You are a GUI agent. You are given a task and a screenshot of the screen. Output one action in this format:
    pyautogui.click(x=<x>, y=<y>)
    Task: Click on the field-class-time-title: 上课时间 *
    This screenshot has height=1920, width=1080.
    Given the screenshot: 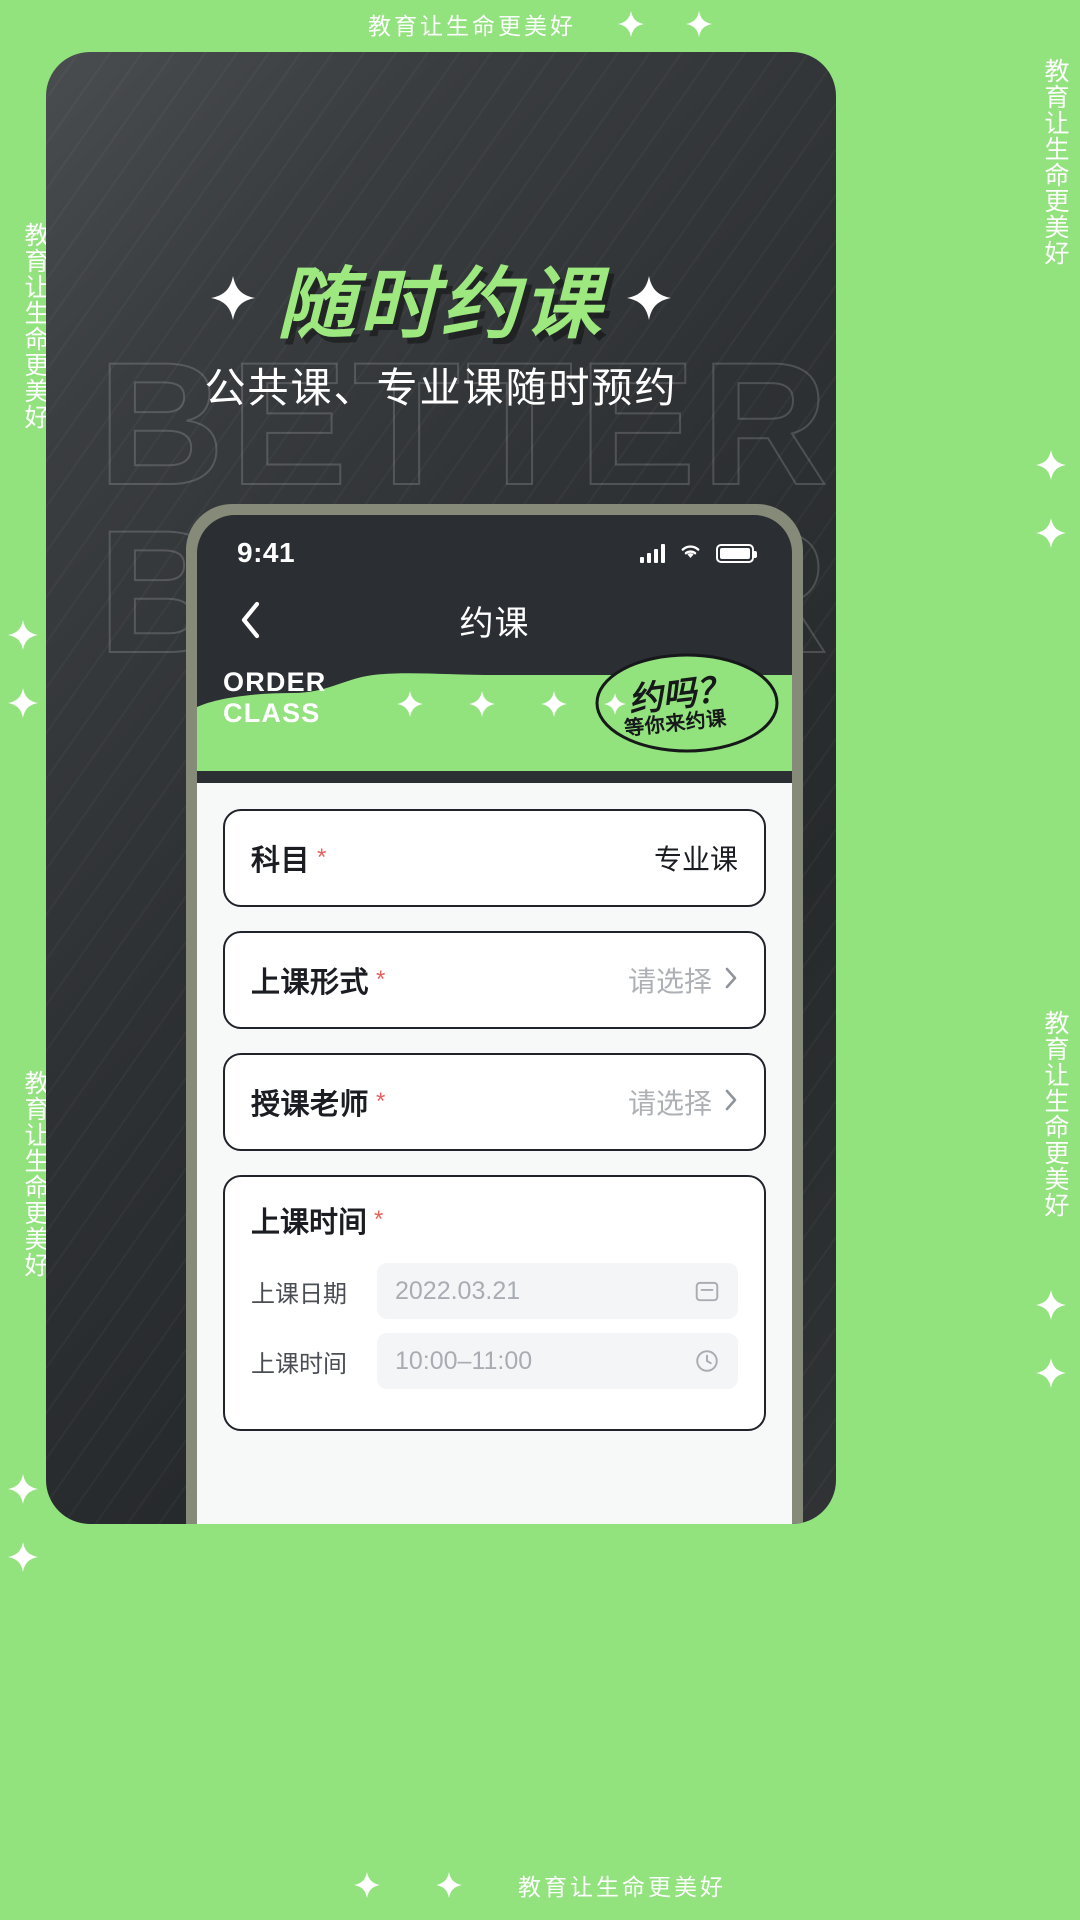 What is the action you would take?
    pyautogui.click(x=494, y=1220)
    